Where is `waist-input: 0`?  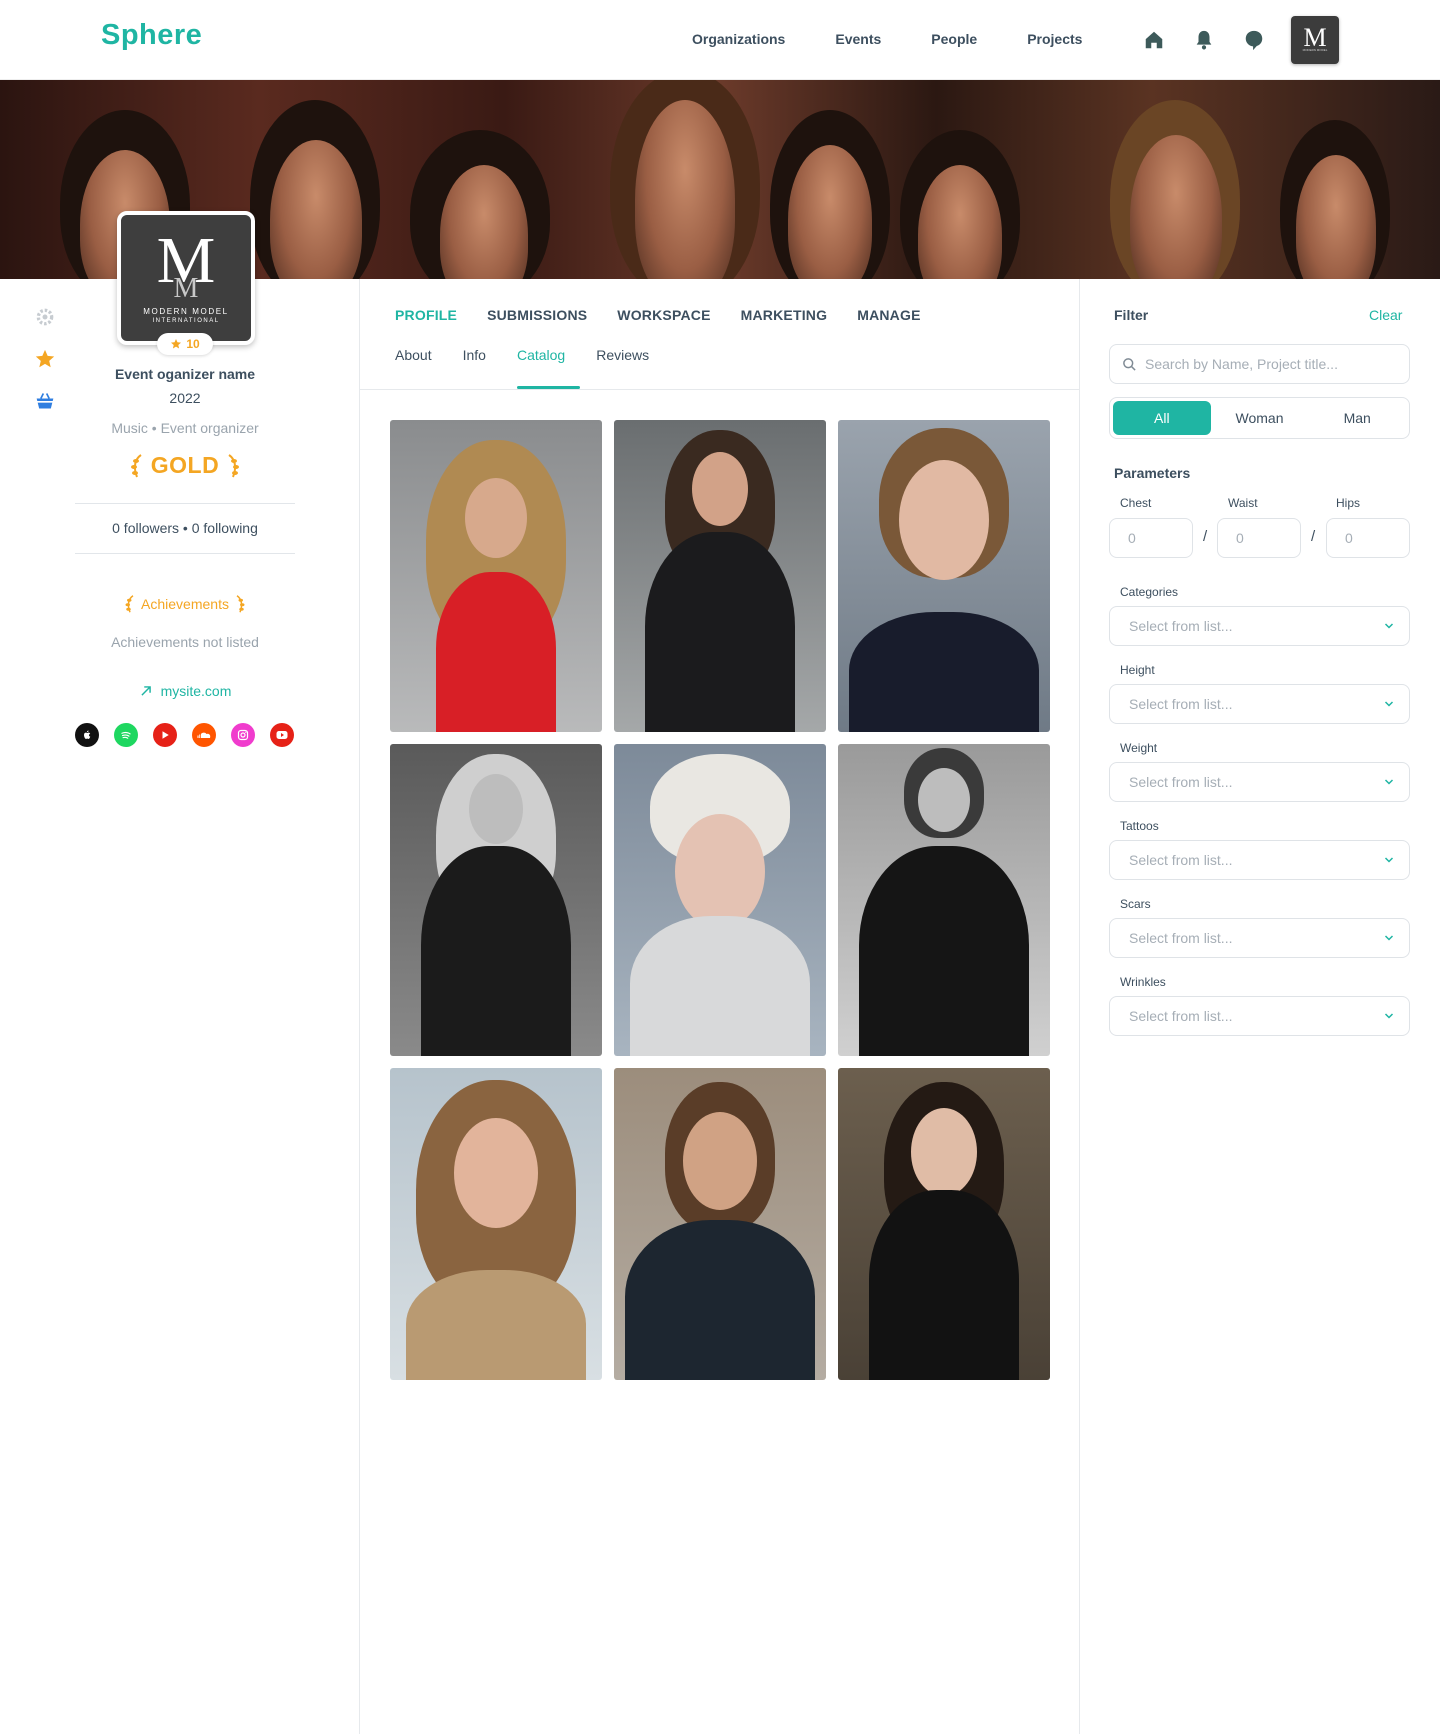
waist-input: 0 is located at coordinates (1259, 538).